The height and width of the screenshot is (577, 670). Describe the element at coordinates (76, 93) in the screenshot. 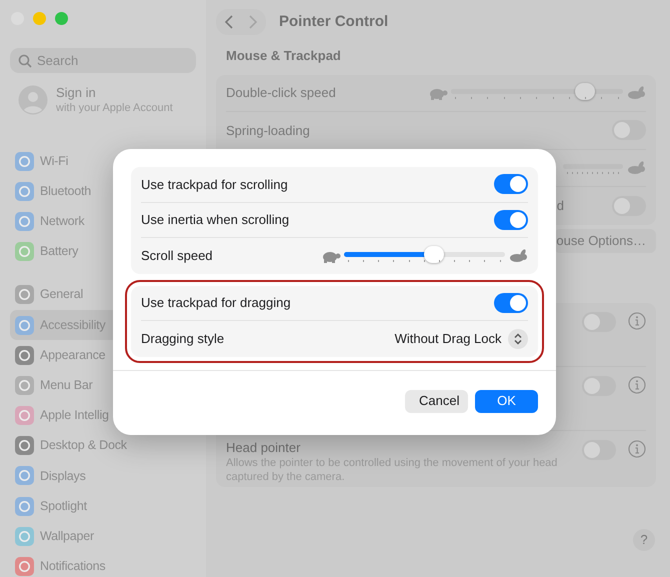

I see `account-title: Sign in` at that location.